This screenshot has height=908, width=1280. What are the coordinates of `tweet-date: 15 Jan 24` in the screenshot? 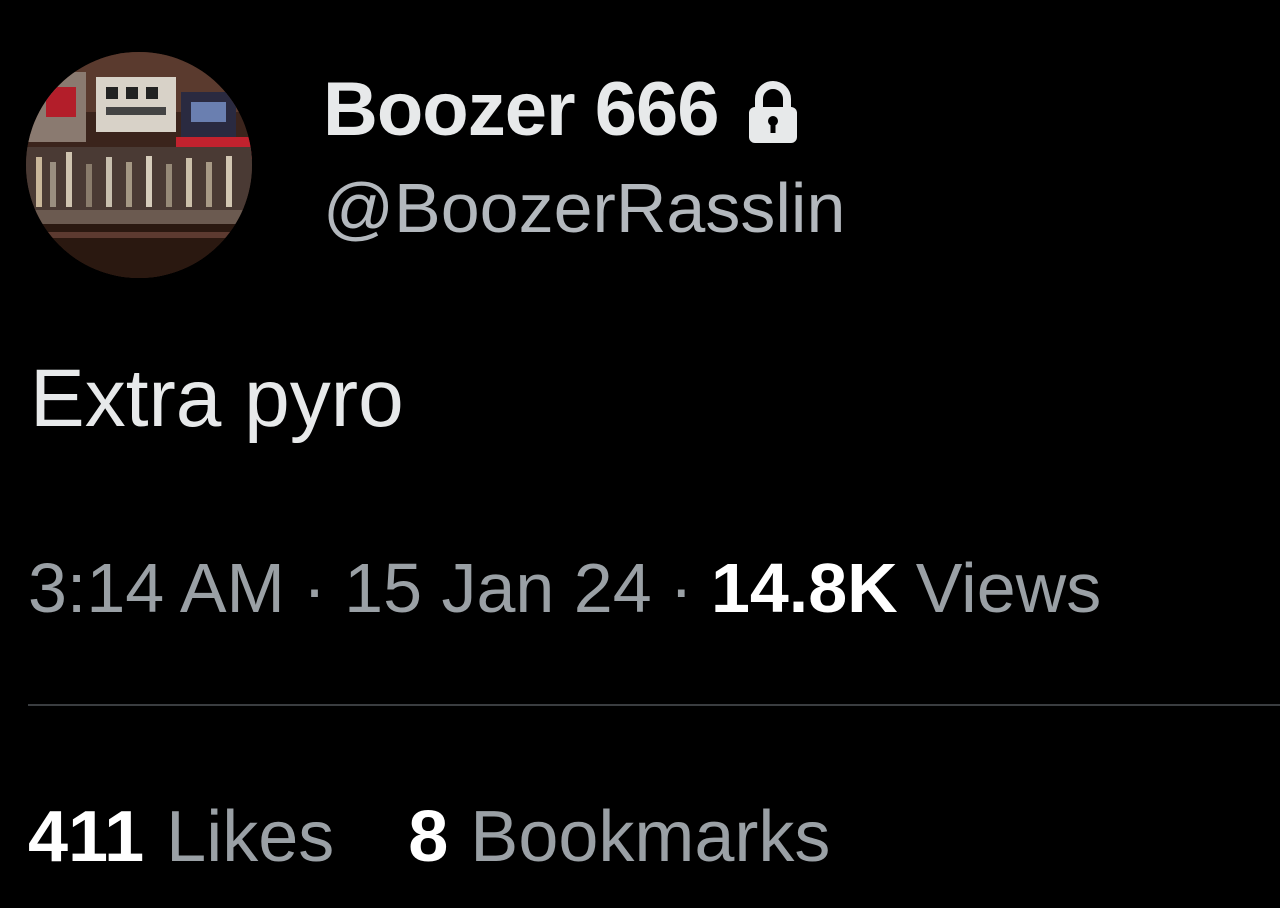 It's located at (497, 588).